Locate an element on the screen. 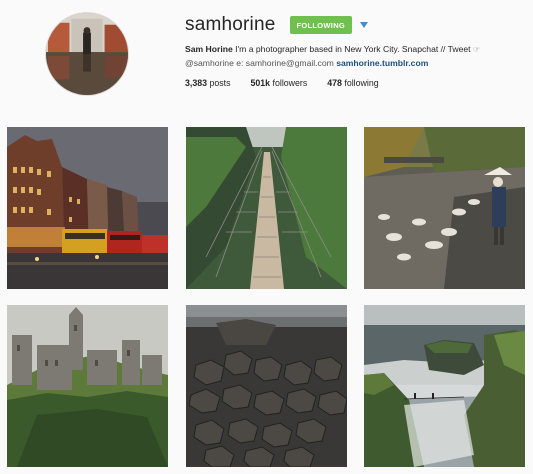  followers-stat: 501k followers is located at coordinates (279, 83).